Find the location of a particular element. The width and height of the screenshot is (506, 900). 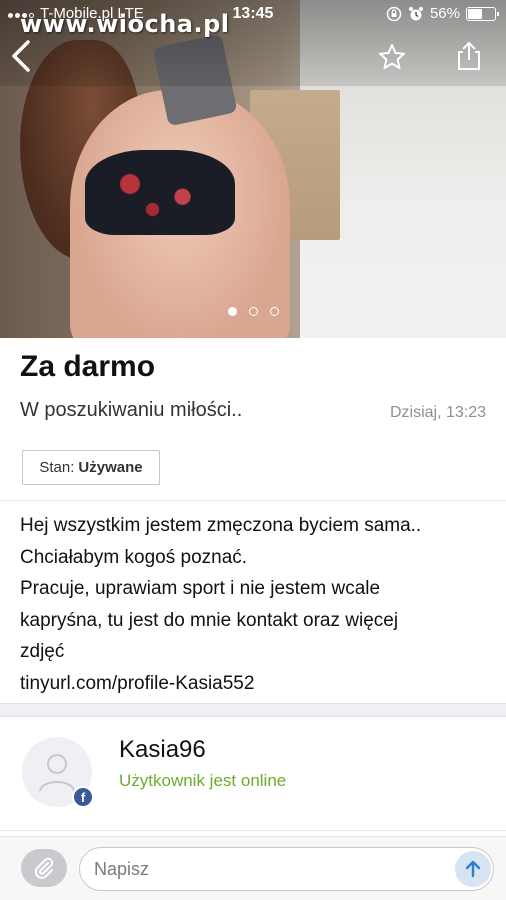

facebook-badge-icon: f is located at coordinates (83, 797).